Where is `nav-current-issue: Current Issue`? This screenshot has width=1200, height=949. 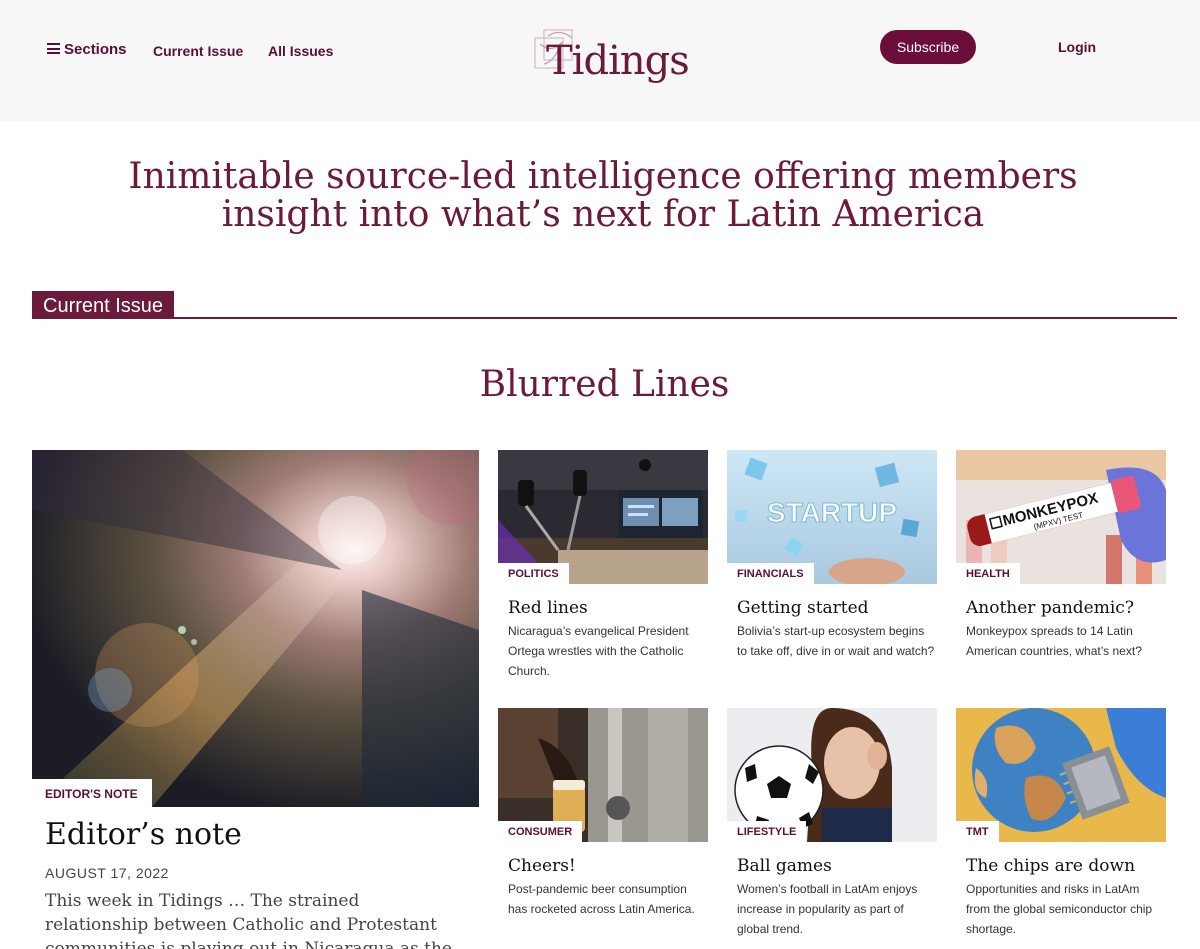 nav-current-issue: Current Issue is located at coordinates (198, 51).